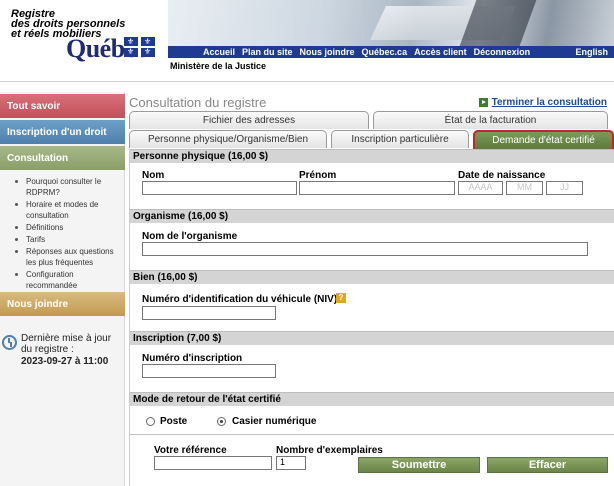 The image size is (614, 486). Describe the element at coordinates (63, 187) in the screenshot. I see `sidebar-link-pourquoi: Pourquoi consulter le RDPRM?` at that location.